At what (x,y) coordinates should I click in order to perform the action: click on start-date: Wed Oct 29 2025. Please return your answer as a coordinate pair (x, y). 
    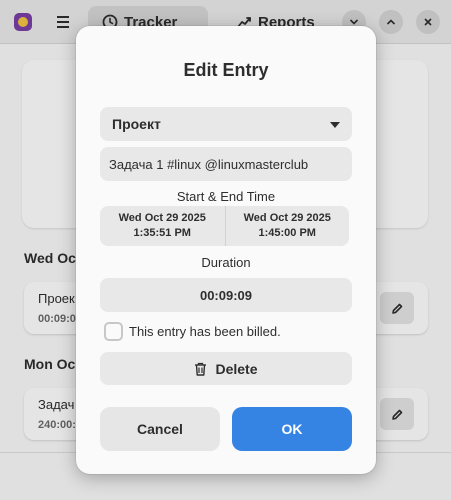
    Looking at the image, I should click on (162, 218).